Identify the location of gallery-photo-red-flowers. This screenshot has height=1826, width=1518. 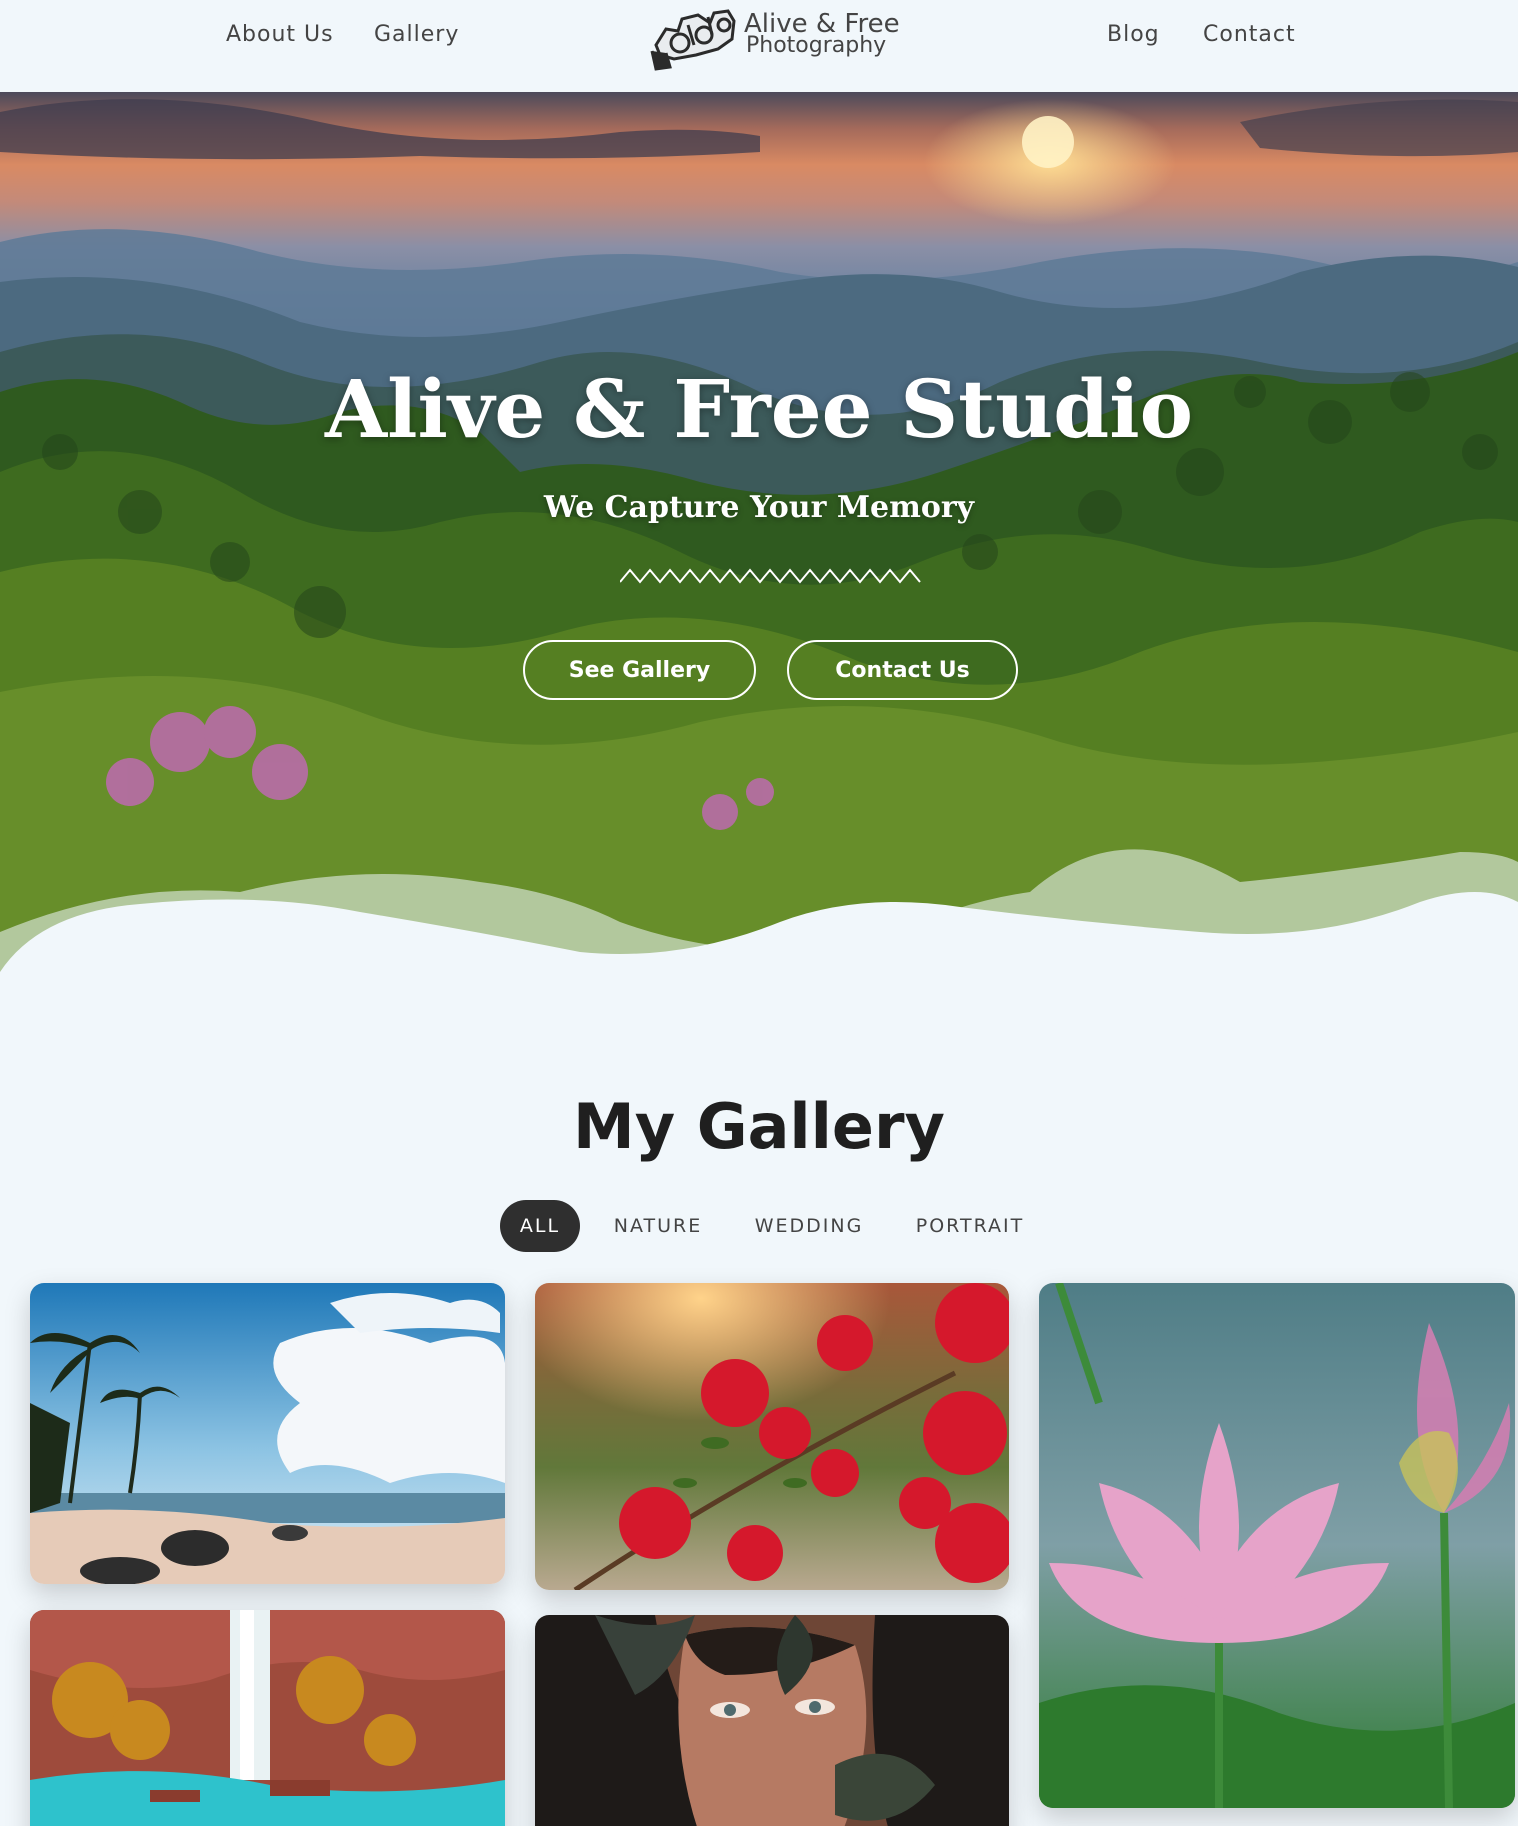
(772, 1436).